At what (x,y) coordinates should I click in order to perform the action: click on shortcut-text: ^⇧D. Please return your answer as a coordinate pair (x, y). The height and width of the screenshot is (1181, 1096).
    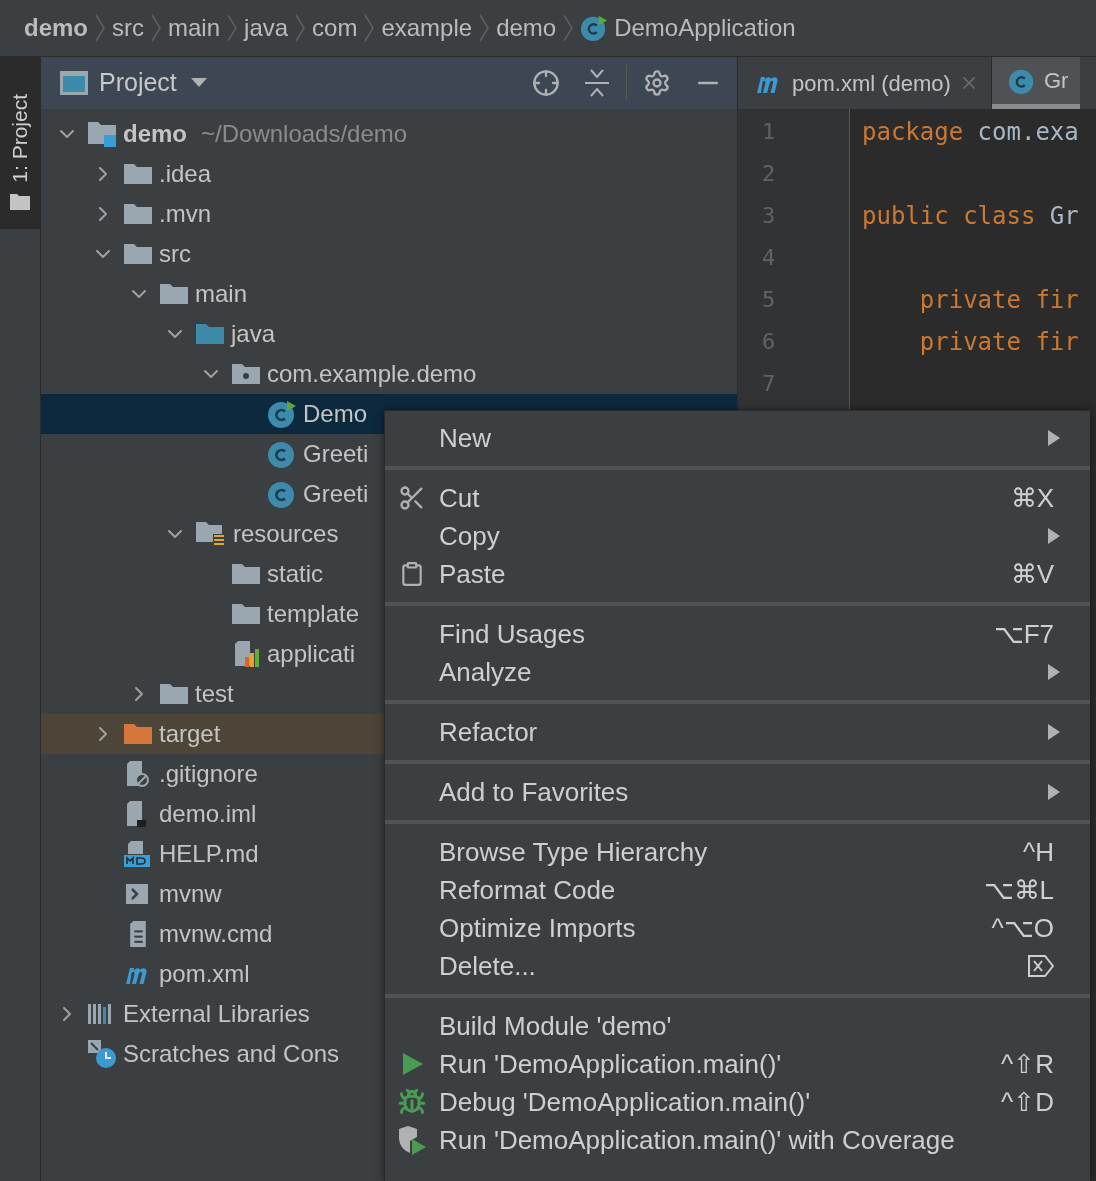
    Looking at the image, I should click on (1027, 1102).